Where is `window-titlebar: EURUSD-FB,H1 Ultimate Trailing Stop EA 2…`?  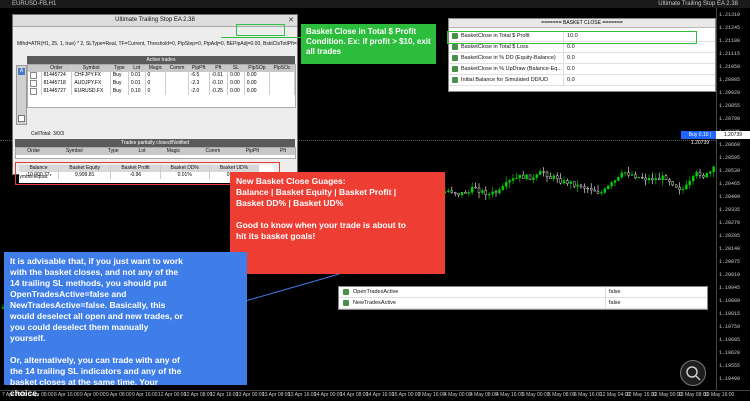 window-titlebar: EURUSD-FB,H1 Ultimate Trailing Stop EA 2… is located at coordinates (375, 4).